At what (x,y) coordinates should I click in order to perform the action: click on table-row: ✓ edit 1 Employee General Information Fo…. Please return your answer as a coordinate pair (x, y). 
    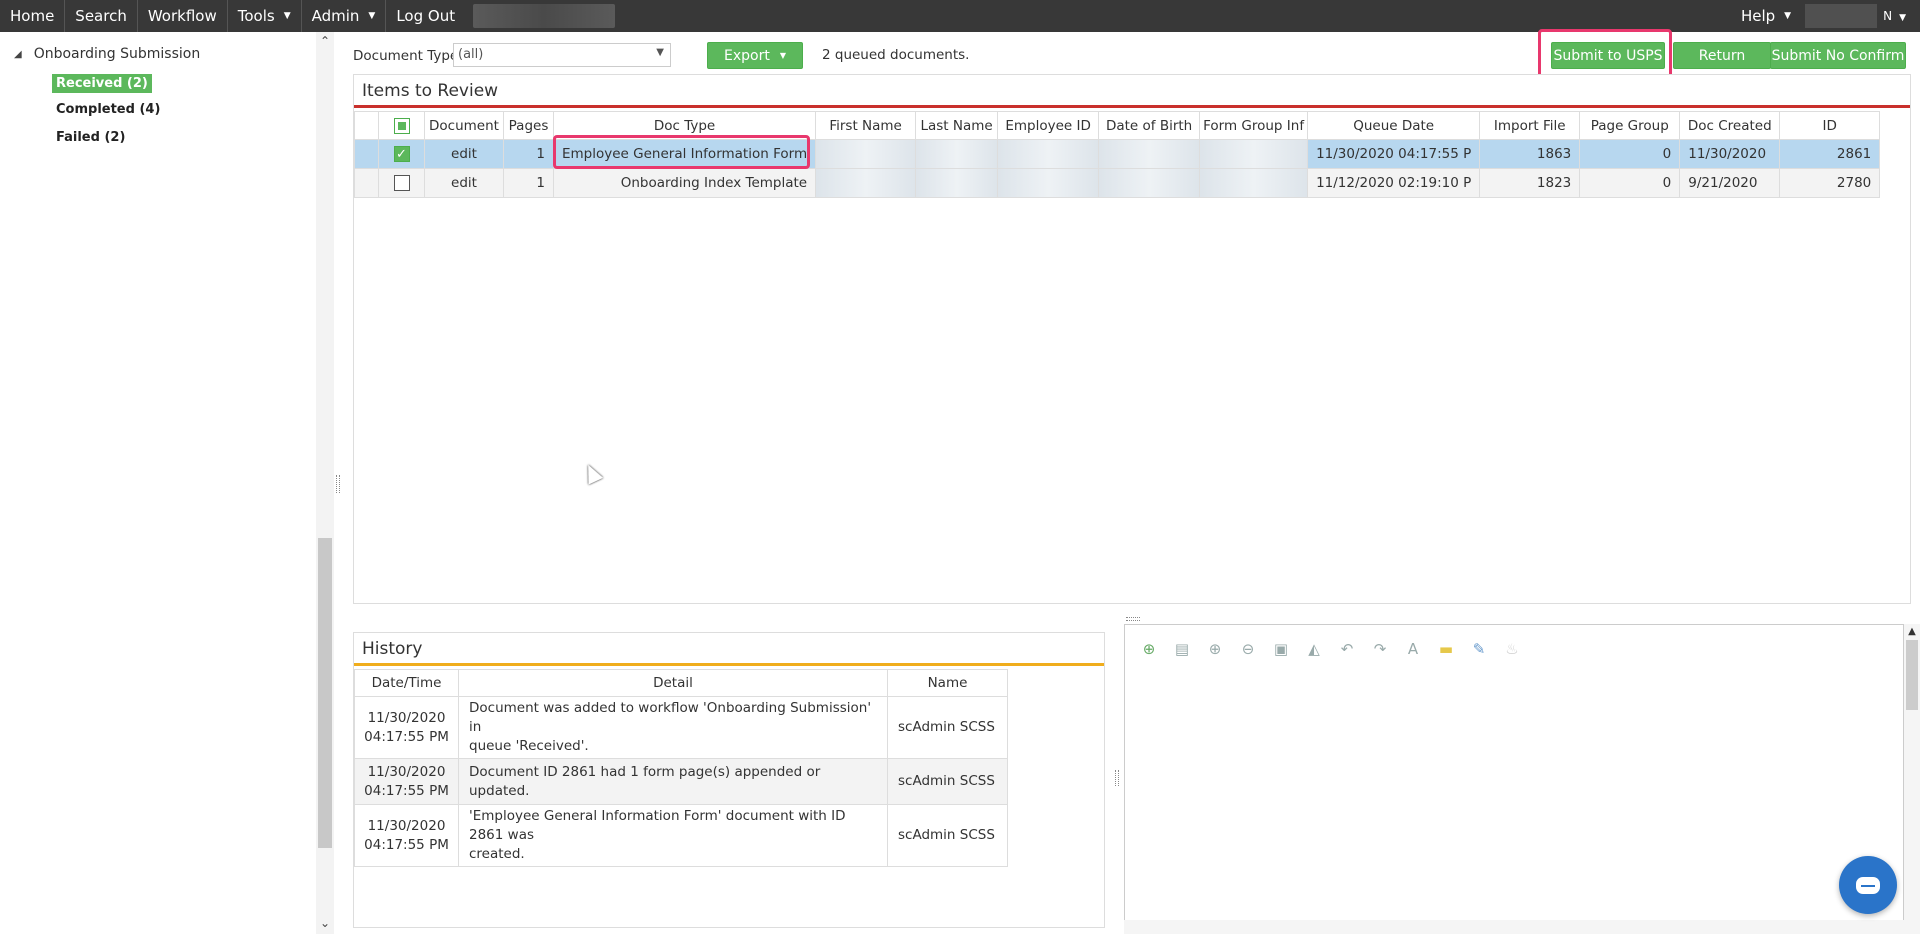
    Looking at the image, I should click on (1117, 154).